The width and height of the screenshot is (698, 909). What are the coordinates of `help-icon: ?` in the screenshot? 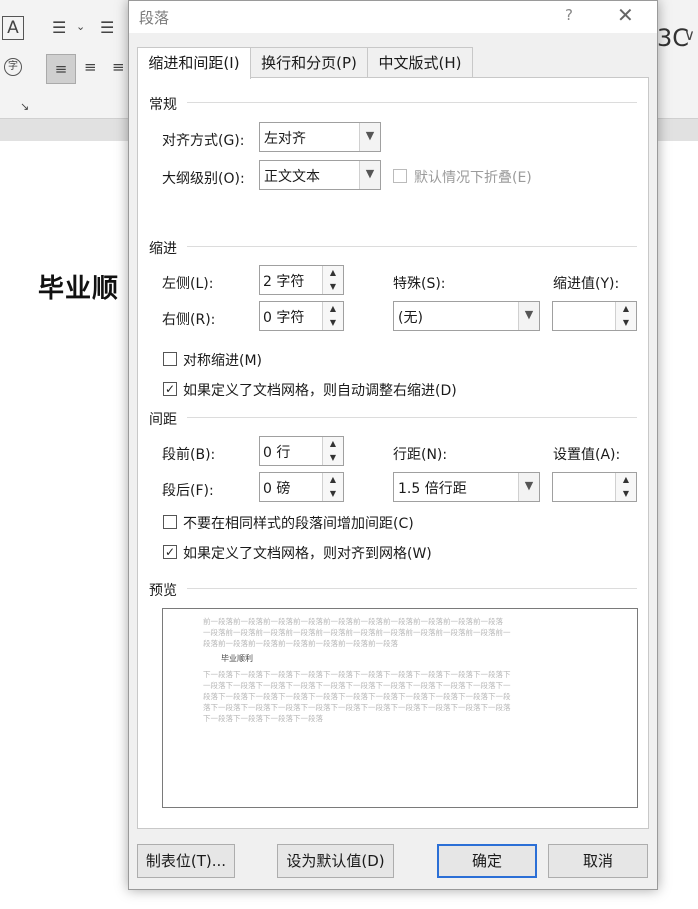 It's located at (569, 15).